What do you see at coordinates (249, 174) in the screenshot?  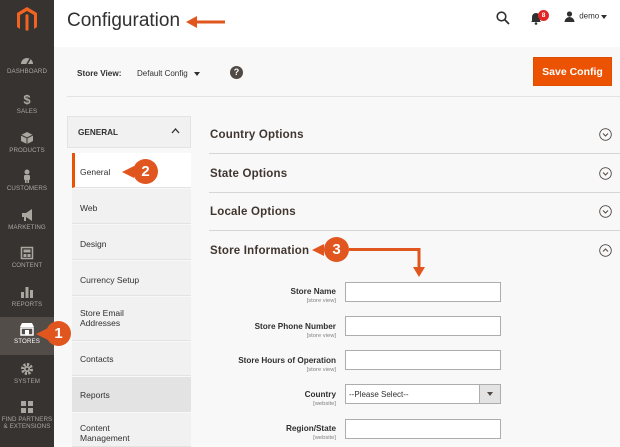 I see `section-title: State Options` at bounding box center [249, 174].